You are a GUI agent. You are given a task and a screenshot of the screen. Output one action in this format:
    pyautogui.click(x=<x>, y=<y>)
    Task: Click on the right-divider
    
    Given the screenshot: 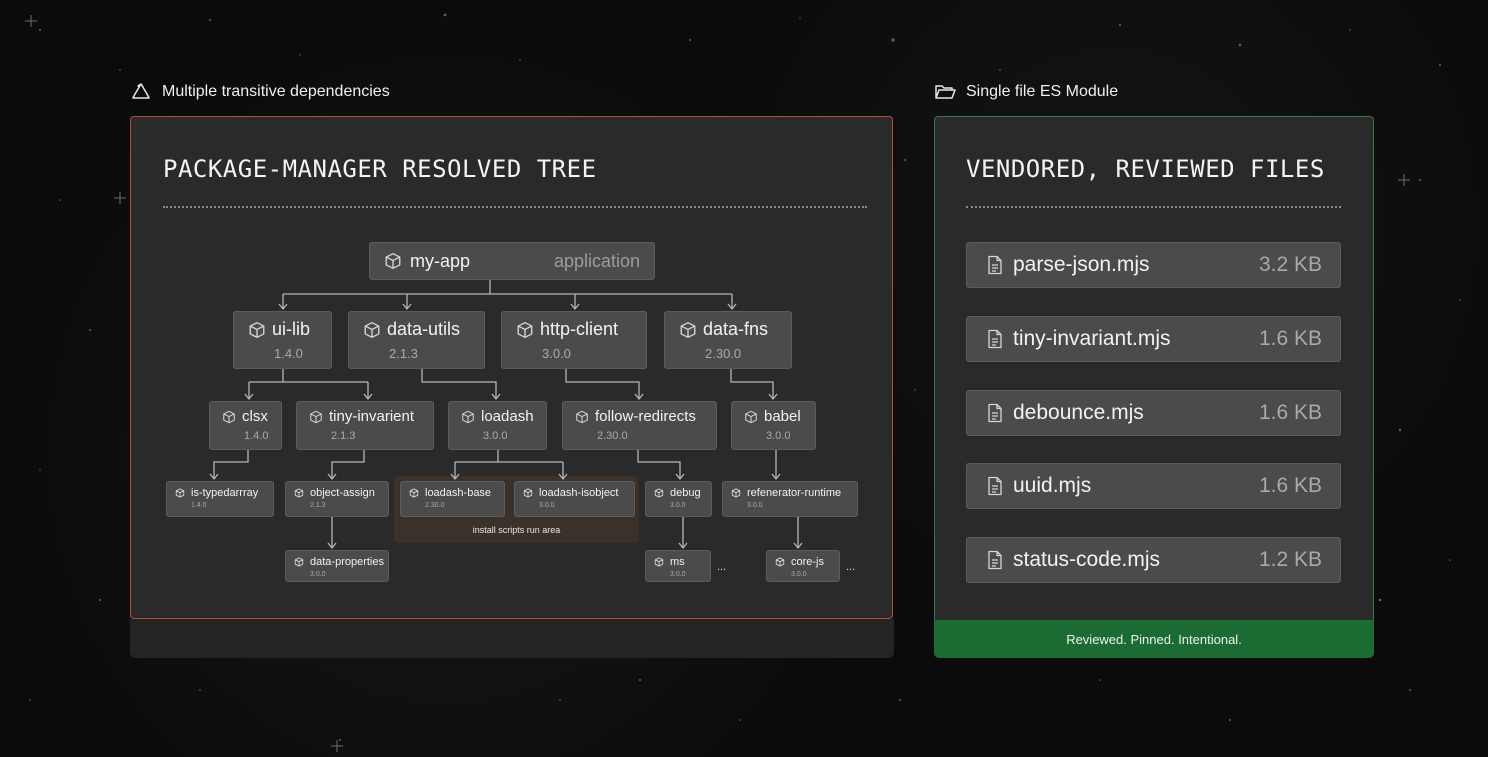 What is the action you would take?
    pyautogui.click(x=1153, y=207)
    